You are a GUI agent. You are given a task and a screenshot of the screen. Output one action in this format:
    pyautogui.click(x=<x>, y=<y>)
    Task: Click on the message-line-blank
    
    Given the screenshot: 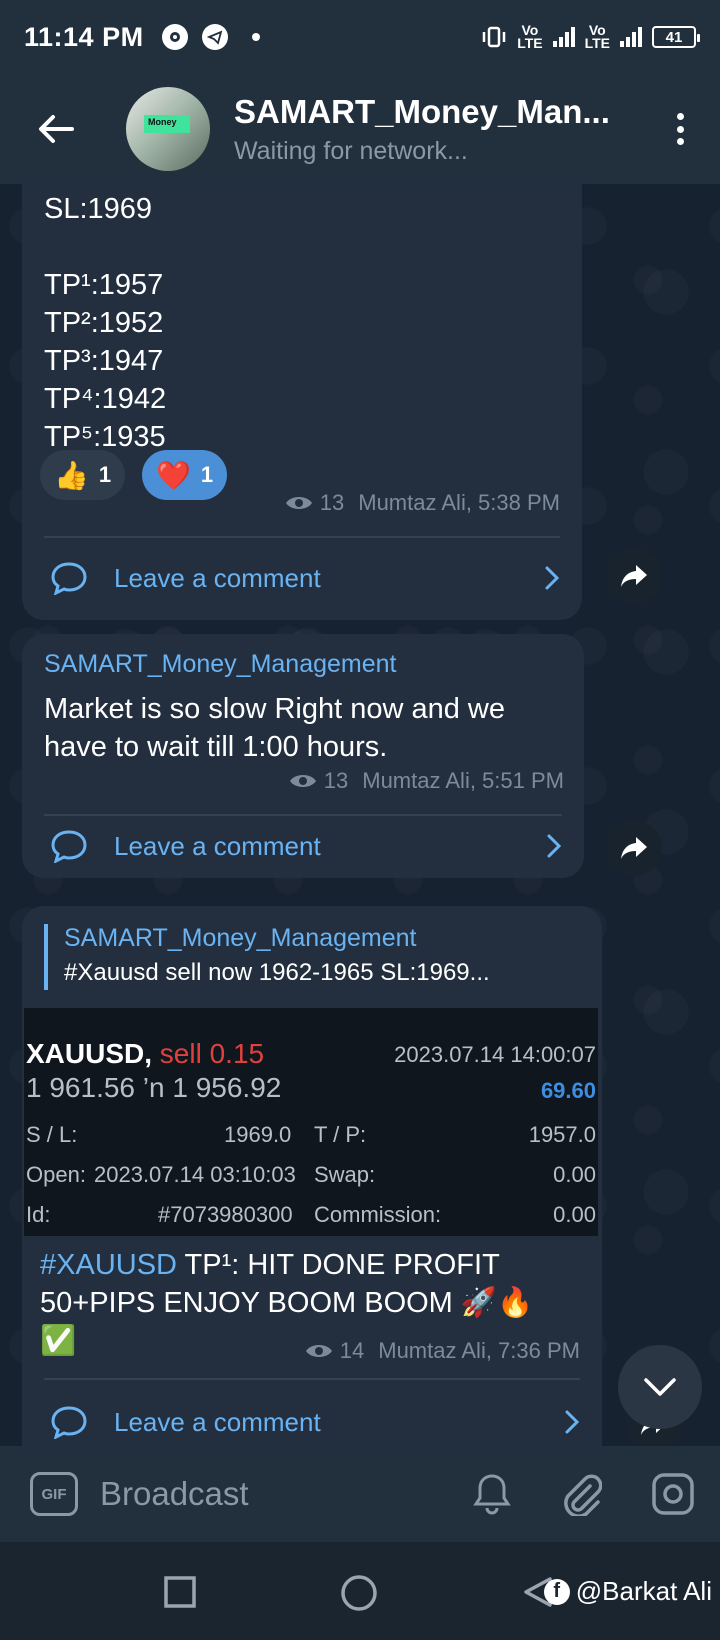 What is the action you would take?
    pyautogui.click(x=105, y=247)
    